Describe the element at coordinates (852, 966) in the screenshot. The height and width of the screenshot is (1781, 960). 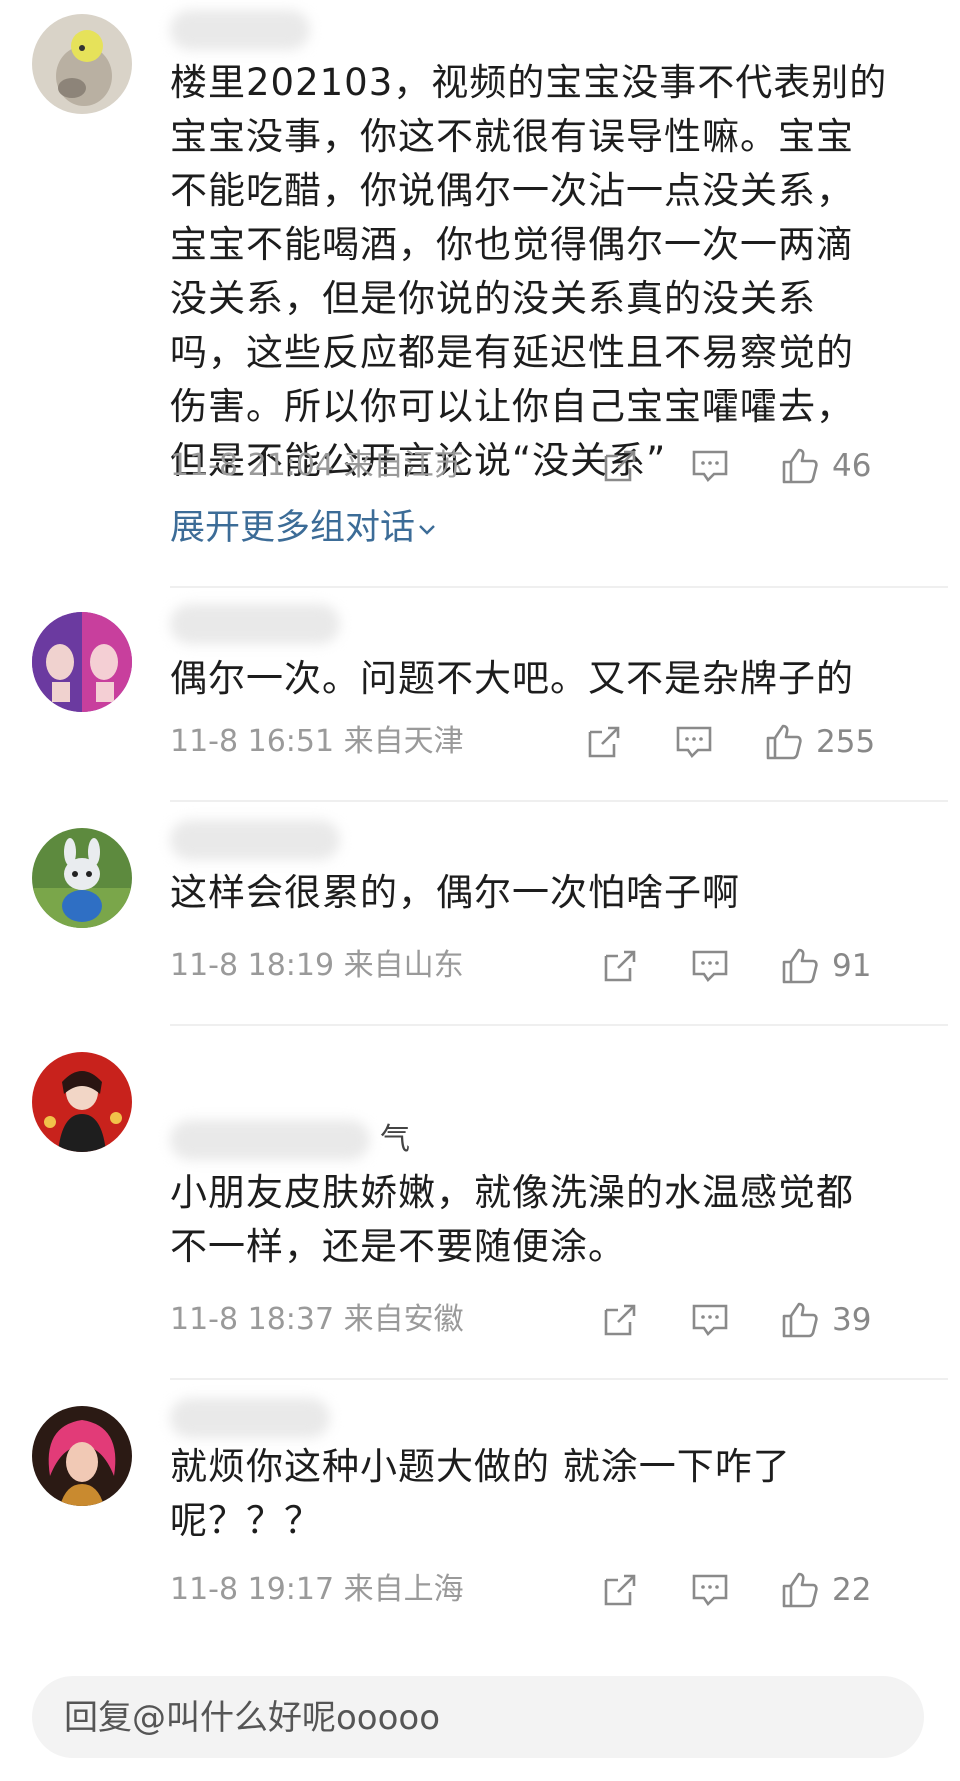
I see `like-count: 91` at that location.